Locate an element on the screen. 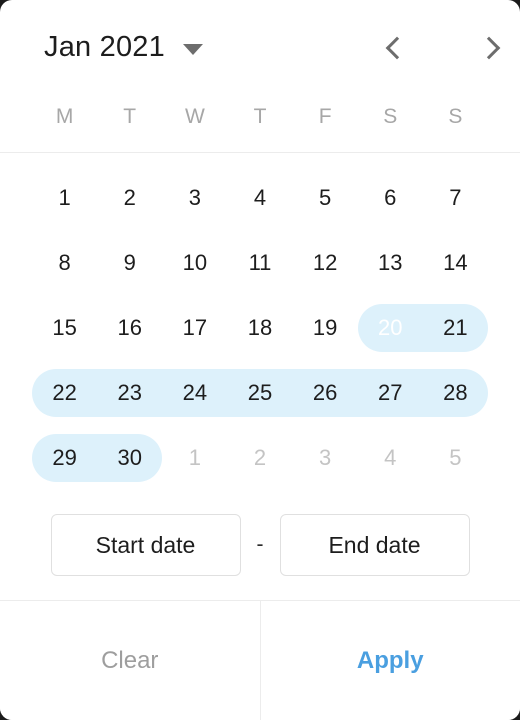 Image resolution: width=520 pixels, height=720 pixels. day-cell: 30 is located at coordinates (129, 457).